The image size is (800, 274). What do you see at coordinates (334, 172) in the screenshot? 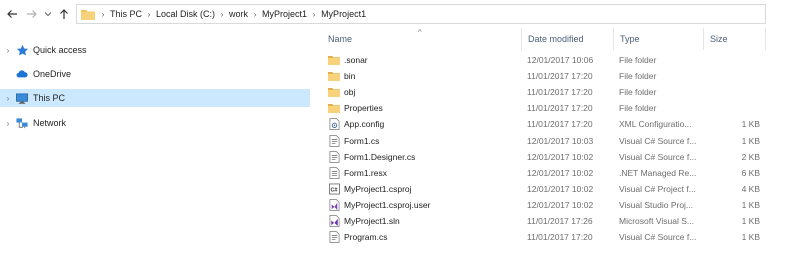
I see `resx-file-icon` at bounding box center [334, 172].